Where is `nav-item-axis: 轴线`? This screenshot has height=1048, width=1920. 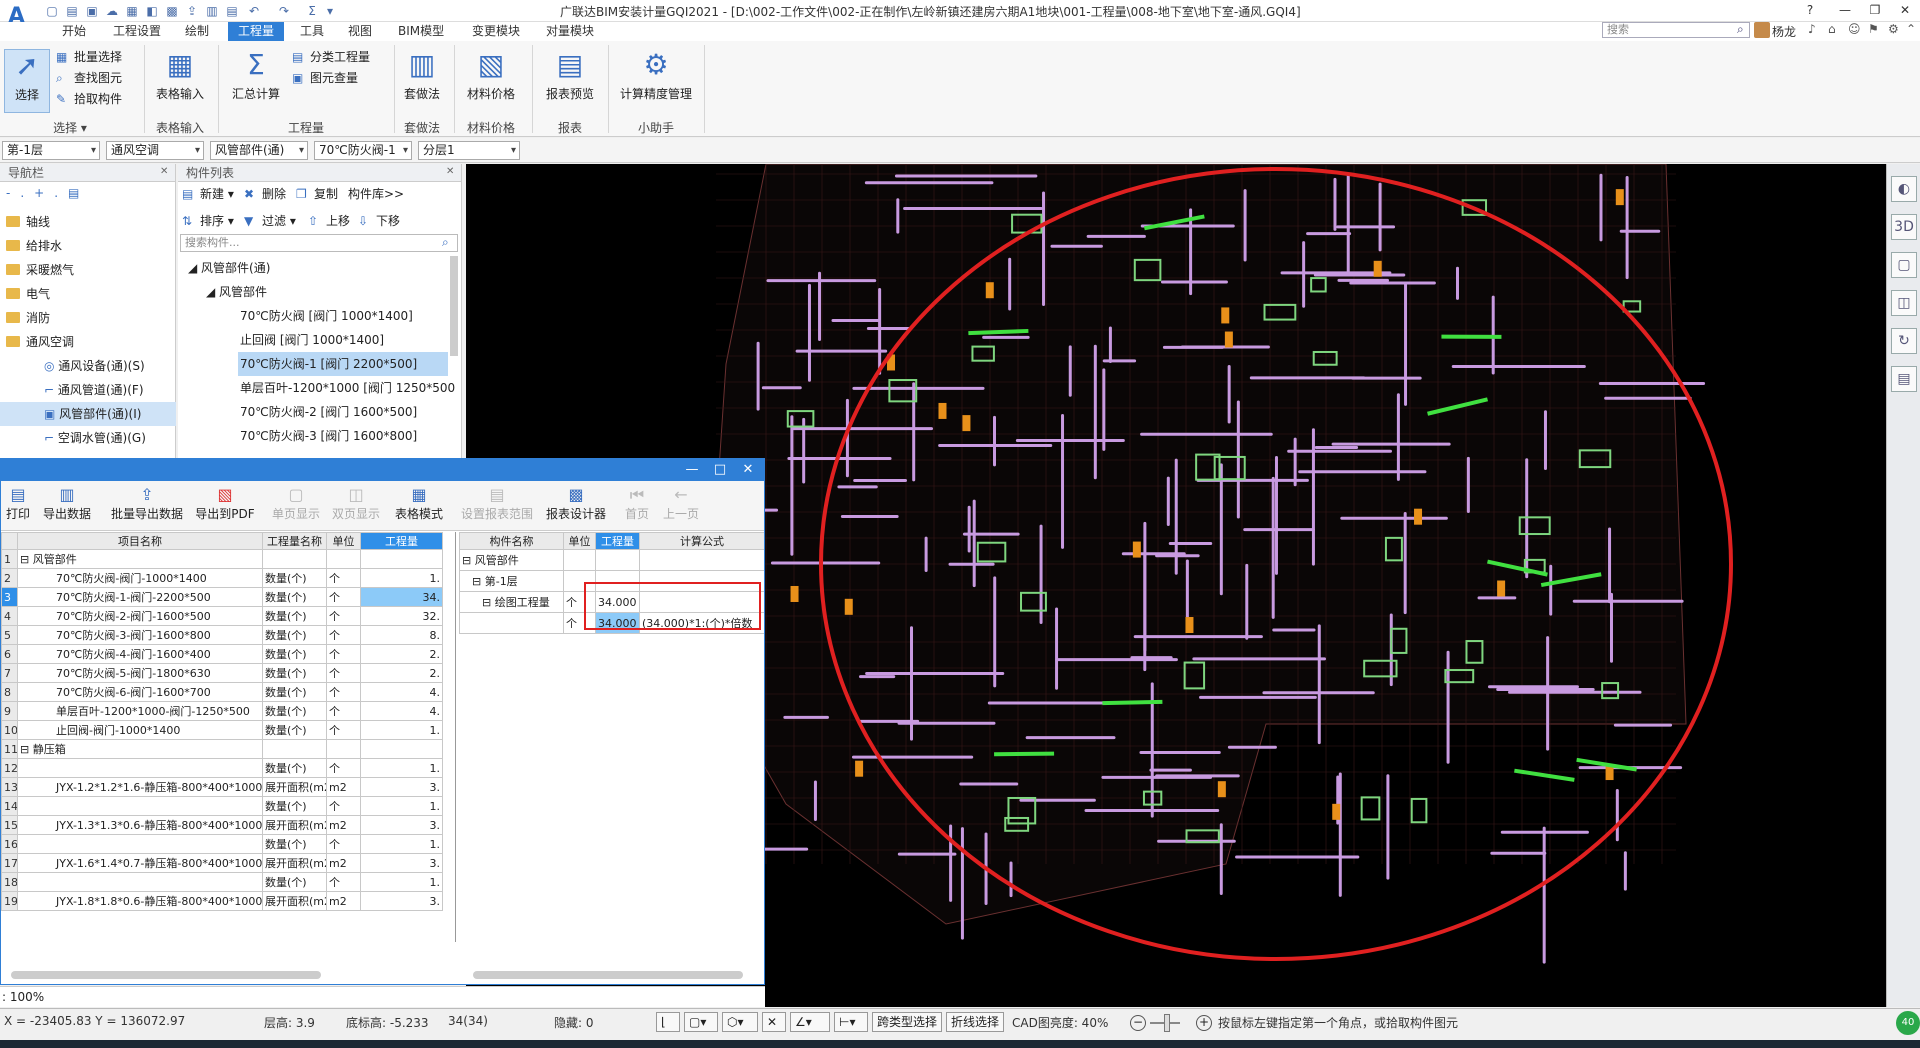 nav-item-axis: 轴线 is located at coordinates (88, 222).